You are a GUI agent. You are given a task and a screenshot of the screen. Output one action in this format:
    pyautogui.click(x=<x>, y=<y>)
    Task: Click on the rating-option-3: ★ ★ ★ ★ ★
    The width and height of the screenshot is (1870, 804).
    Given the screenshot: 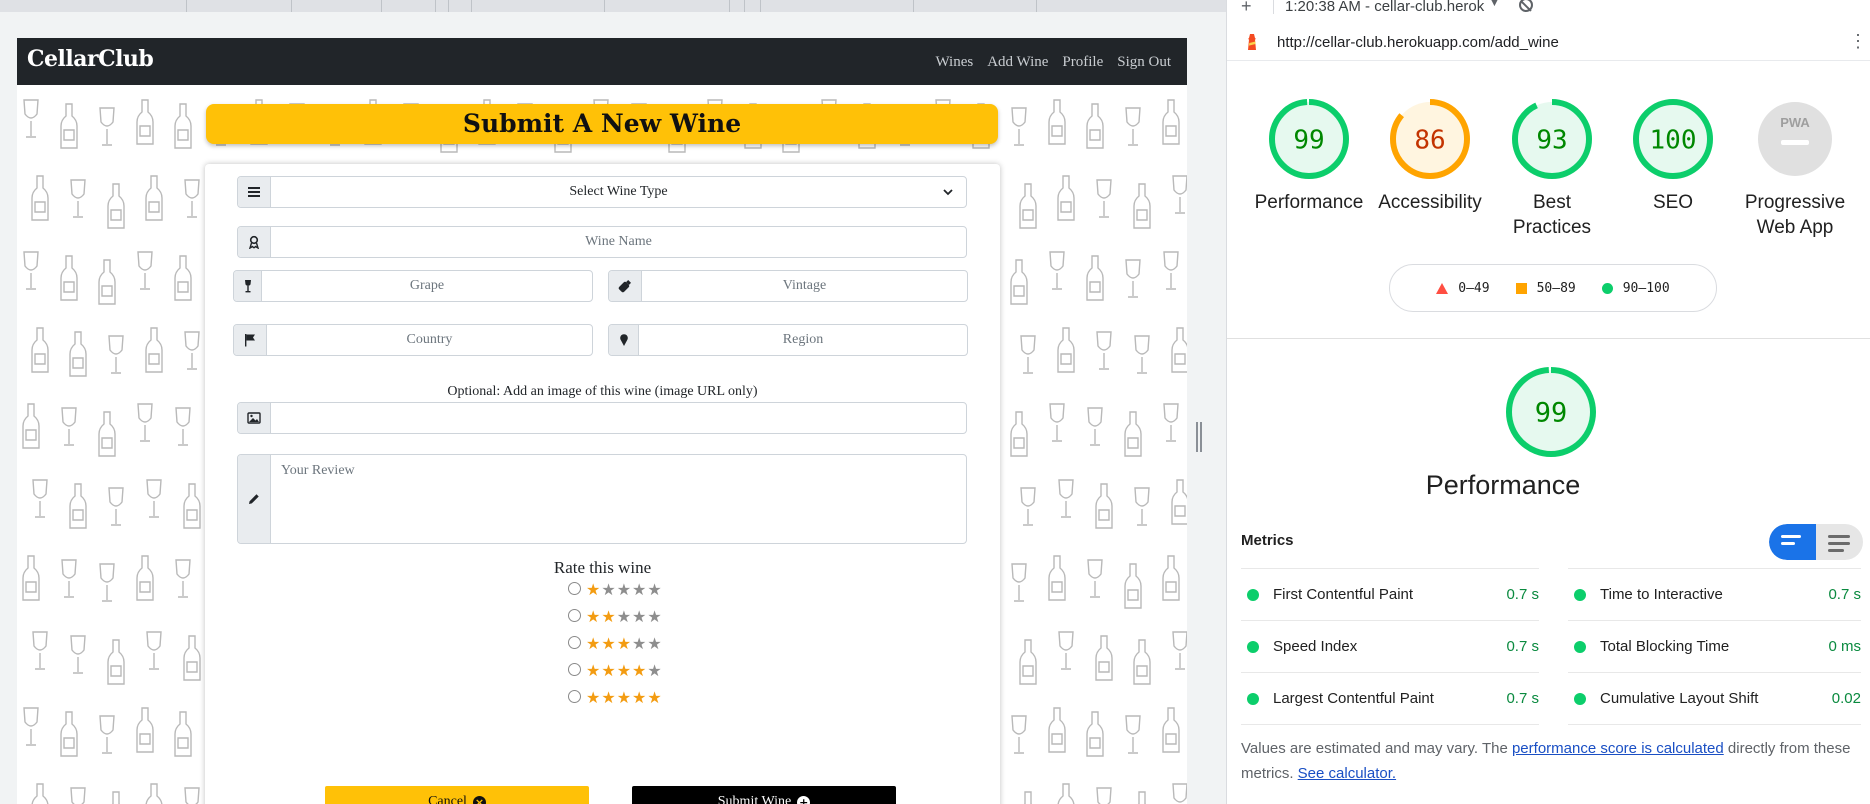 What is the action you would take?
    pyautogui.click(x=615, y=645)
    